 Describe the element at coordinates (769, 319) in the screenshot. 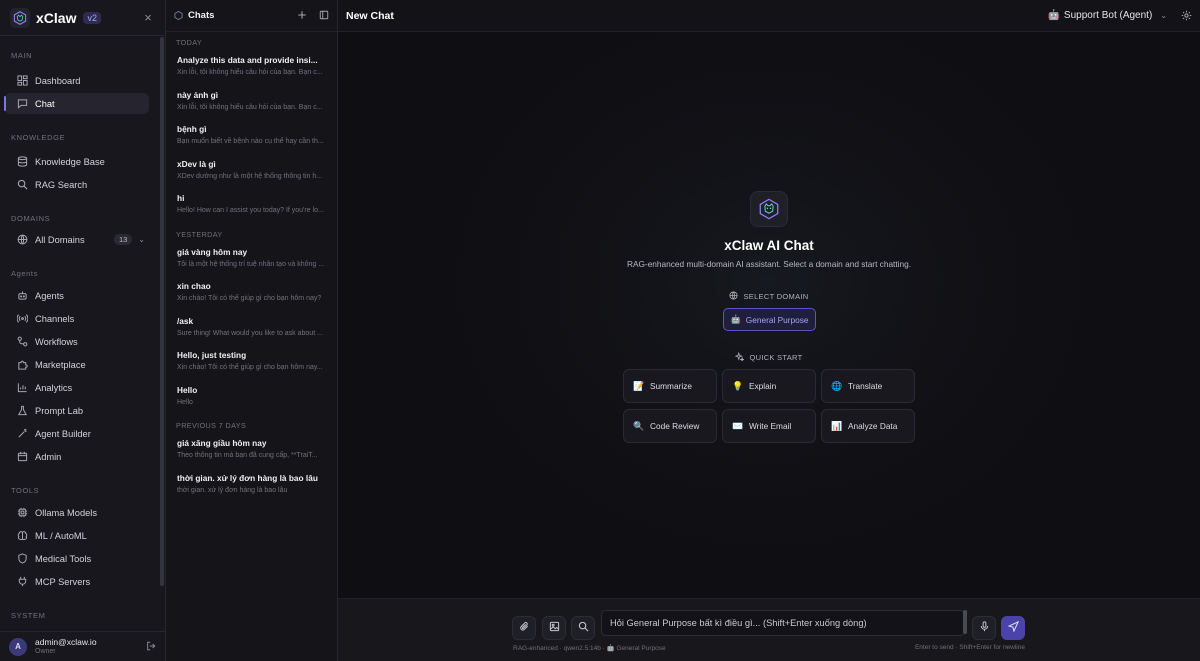

I see `domain-general-purpose-button: 🤖 General Purpose` at that location.